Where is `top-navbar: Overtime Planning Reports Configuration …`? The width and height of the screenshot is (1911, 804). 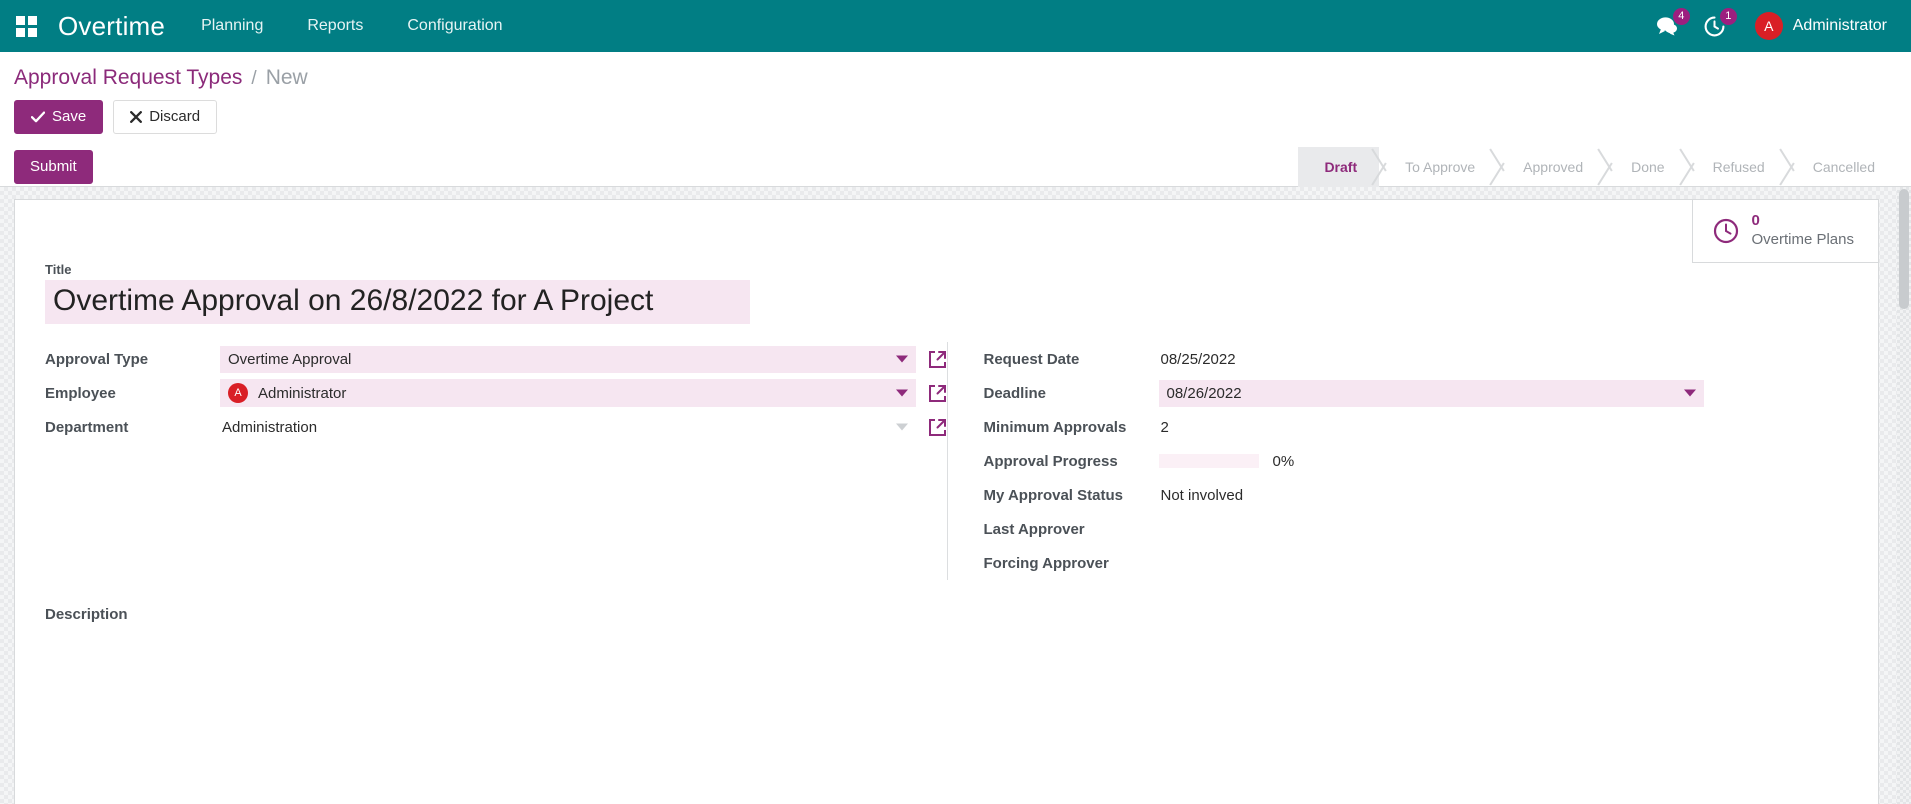
top-navbar: Overtime Planning Reports Configuration … is located at coordinates (955, 26).